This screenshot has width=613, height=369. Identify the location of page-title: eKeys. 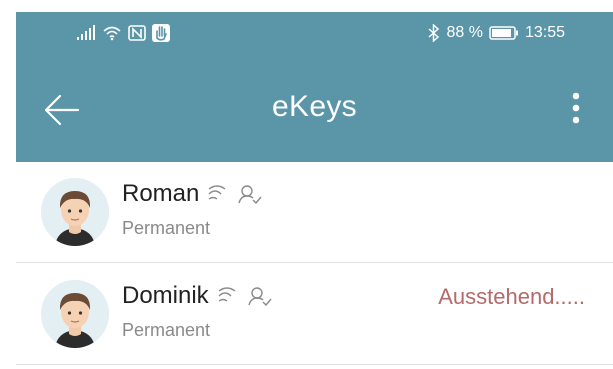
(314, 106).